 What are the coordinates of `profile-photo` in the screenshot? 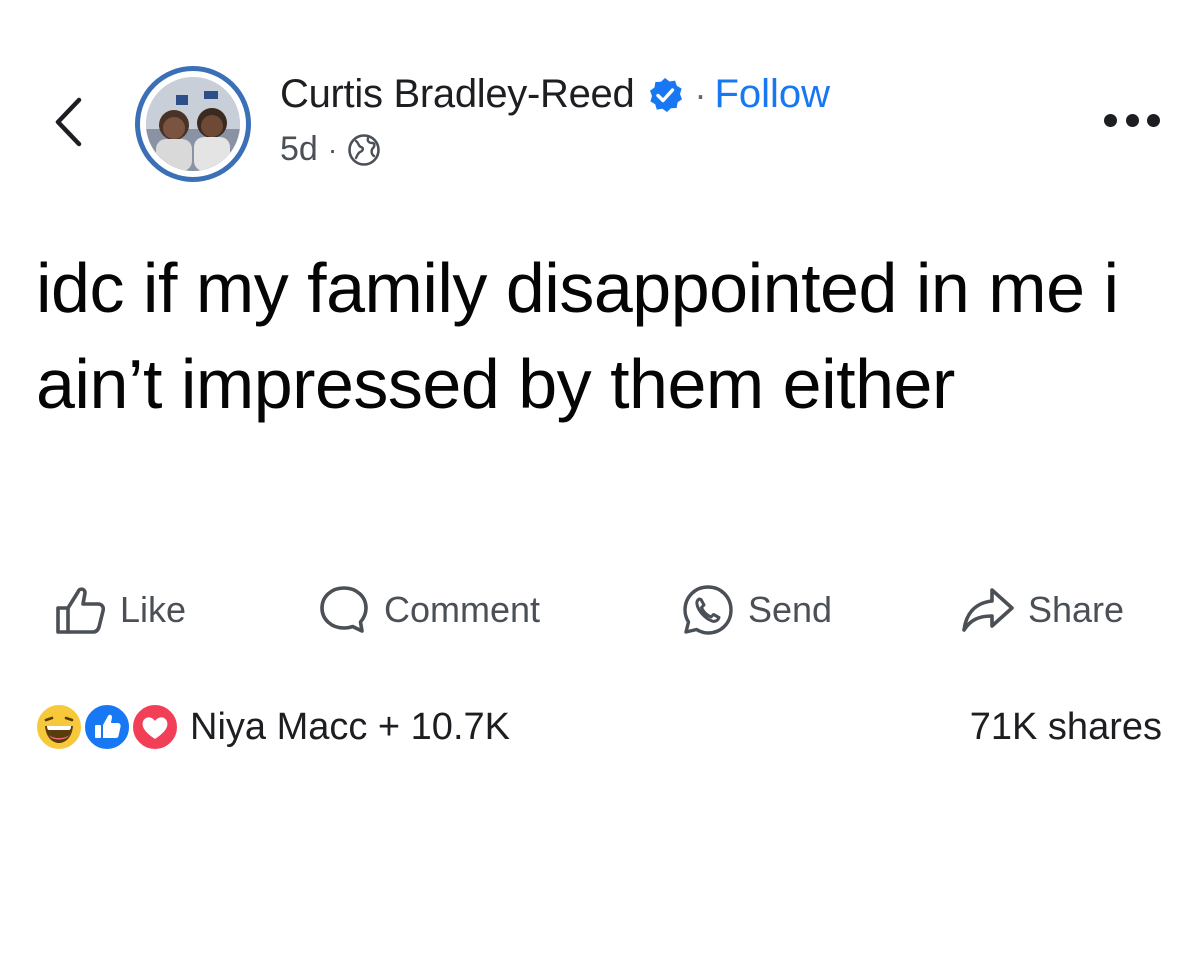 It's located at (193, 124).